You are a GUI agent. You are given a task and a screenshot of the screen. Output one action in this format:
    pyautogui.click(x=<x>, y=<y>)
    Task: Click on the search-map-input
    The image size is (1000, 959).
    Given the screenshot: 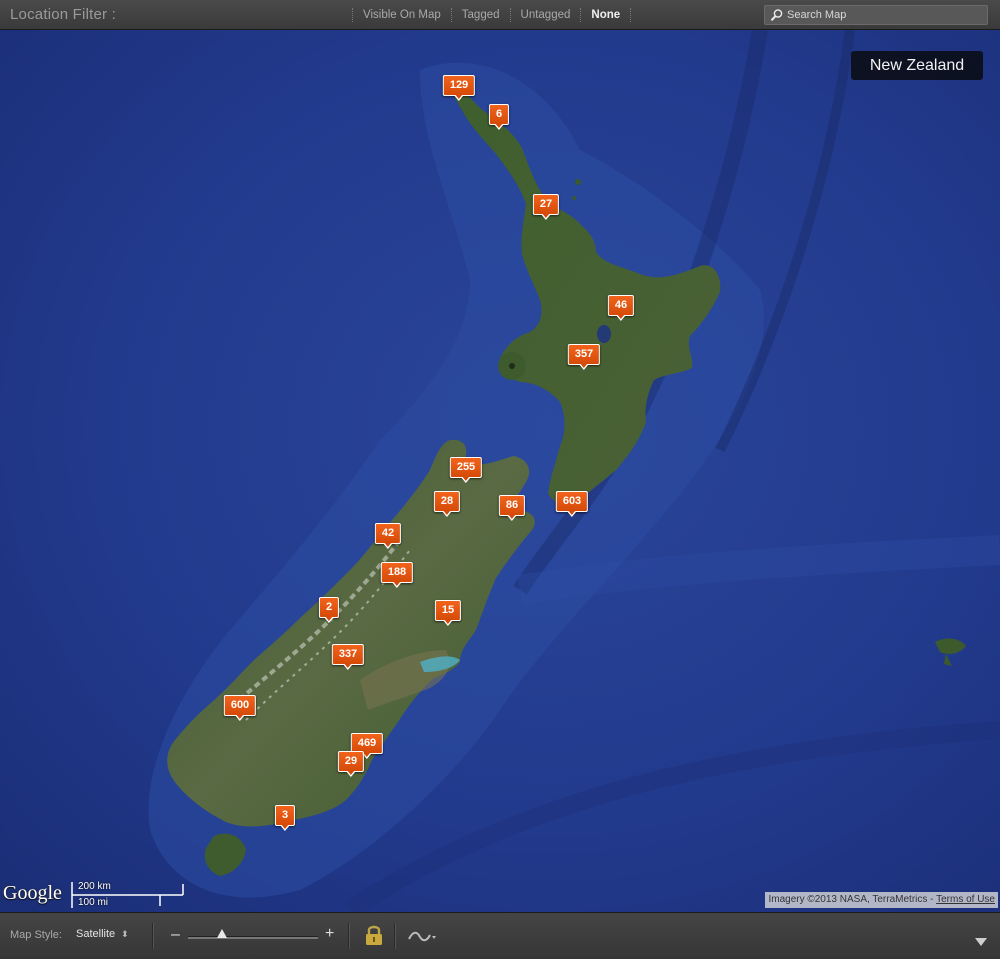 What is the action you would take?
    pyautogui.click(x=885, y=15)
    